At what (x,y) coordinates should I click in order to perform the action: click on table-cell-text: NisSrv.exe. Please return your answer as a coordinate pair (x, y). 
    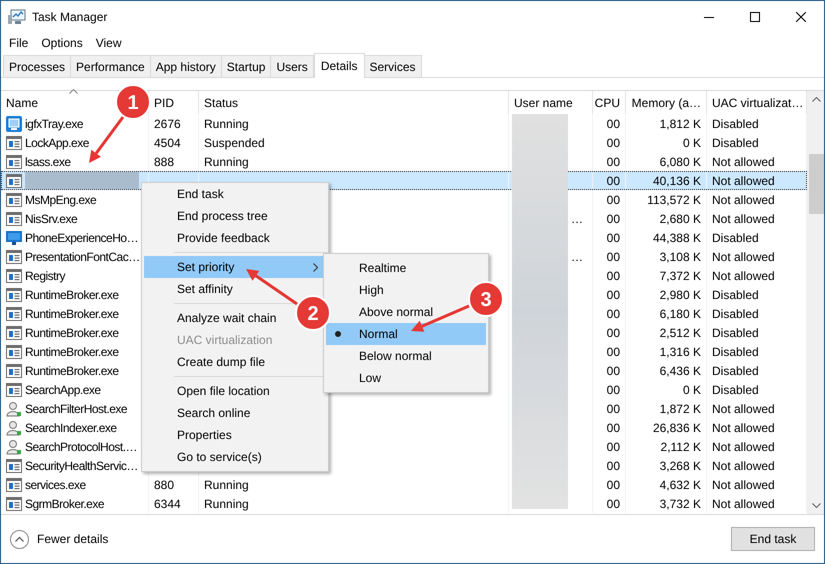
    Looking at the image, I should click on (51, 219).